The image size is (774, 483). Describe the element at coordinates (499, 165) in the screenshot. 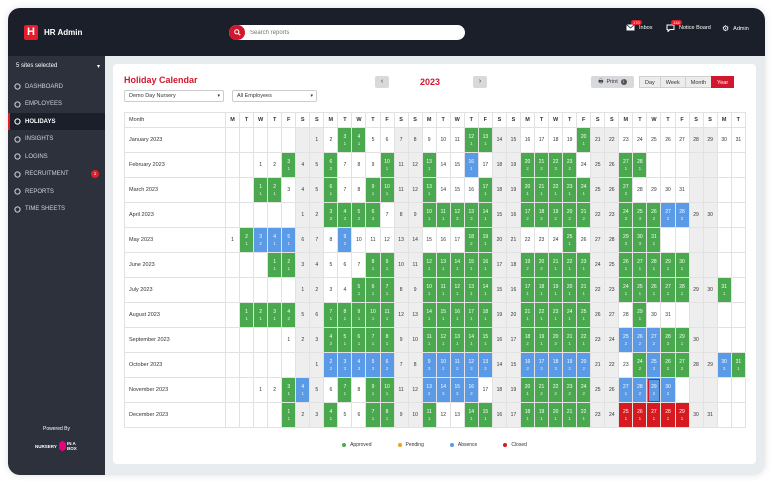

I see `day-cell: 18` at that location.